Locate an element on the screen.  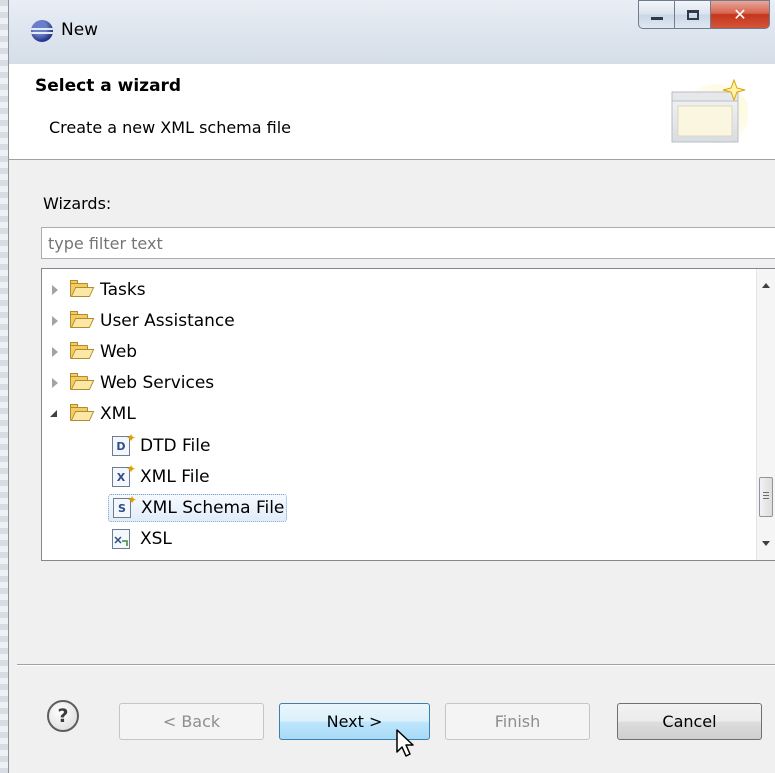
window-controls: ✕ is located at coordinates (704, 15).